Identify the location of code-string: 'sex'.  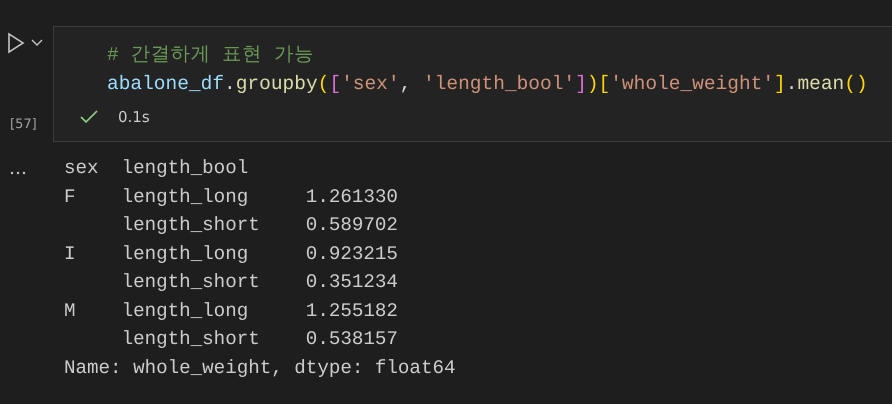
(370, 84).